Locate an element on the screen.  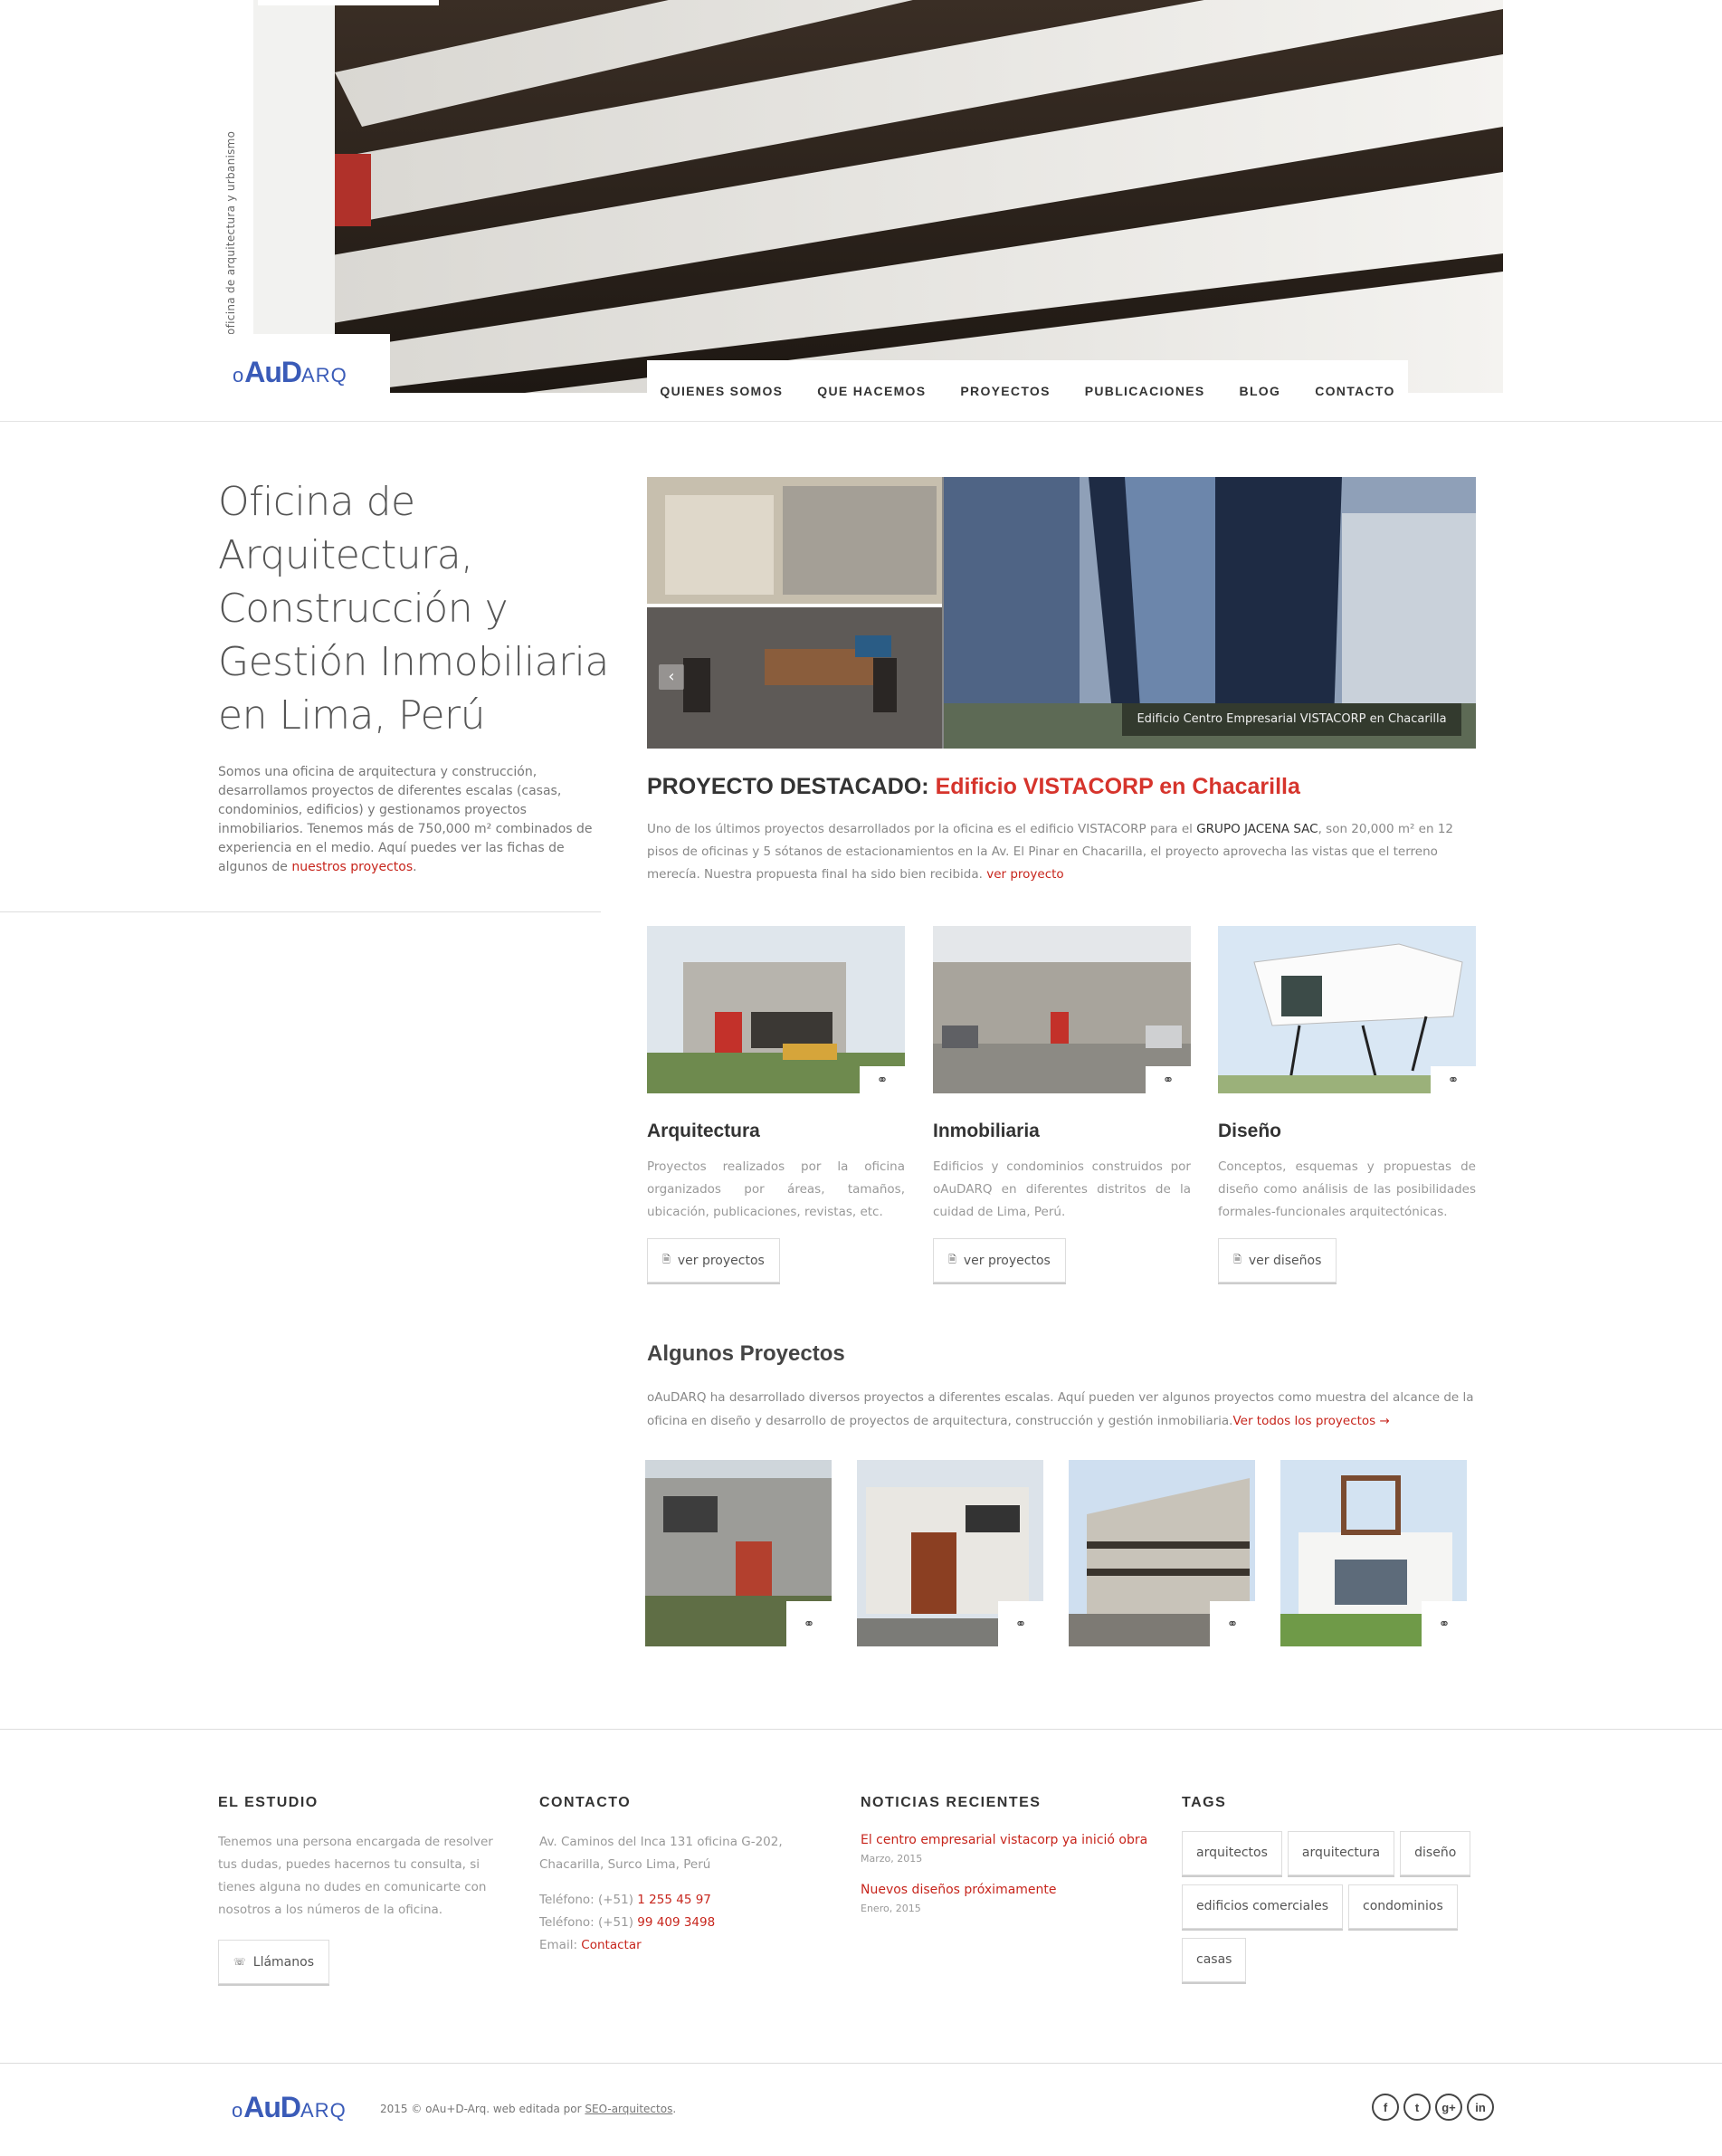
phone-icon: ☏ is located at coordinates (239, 1962).